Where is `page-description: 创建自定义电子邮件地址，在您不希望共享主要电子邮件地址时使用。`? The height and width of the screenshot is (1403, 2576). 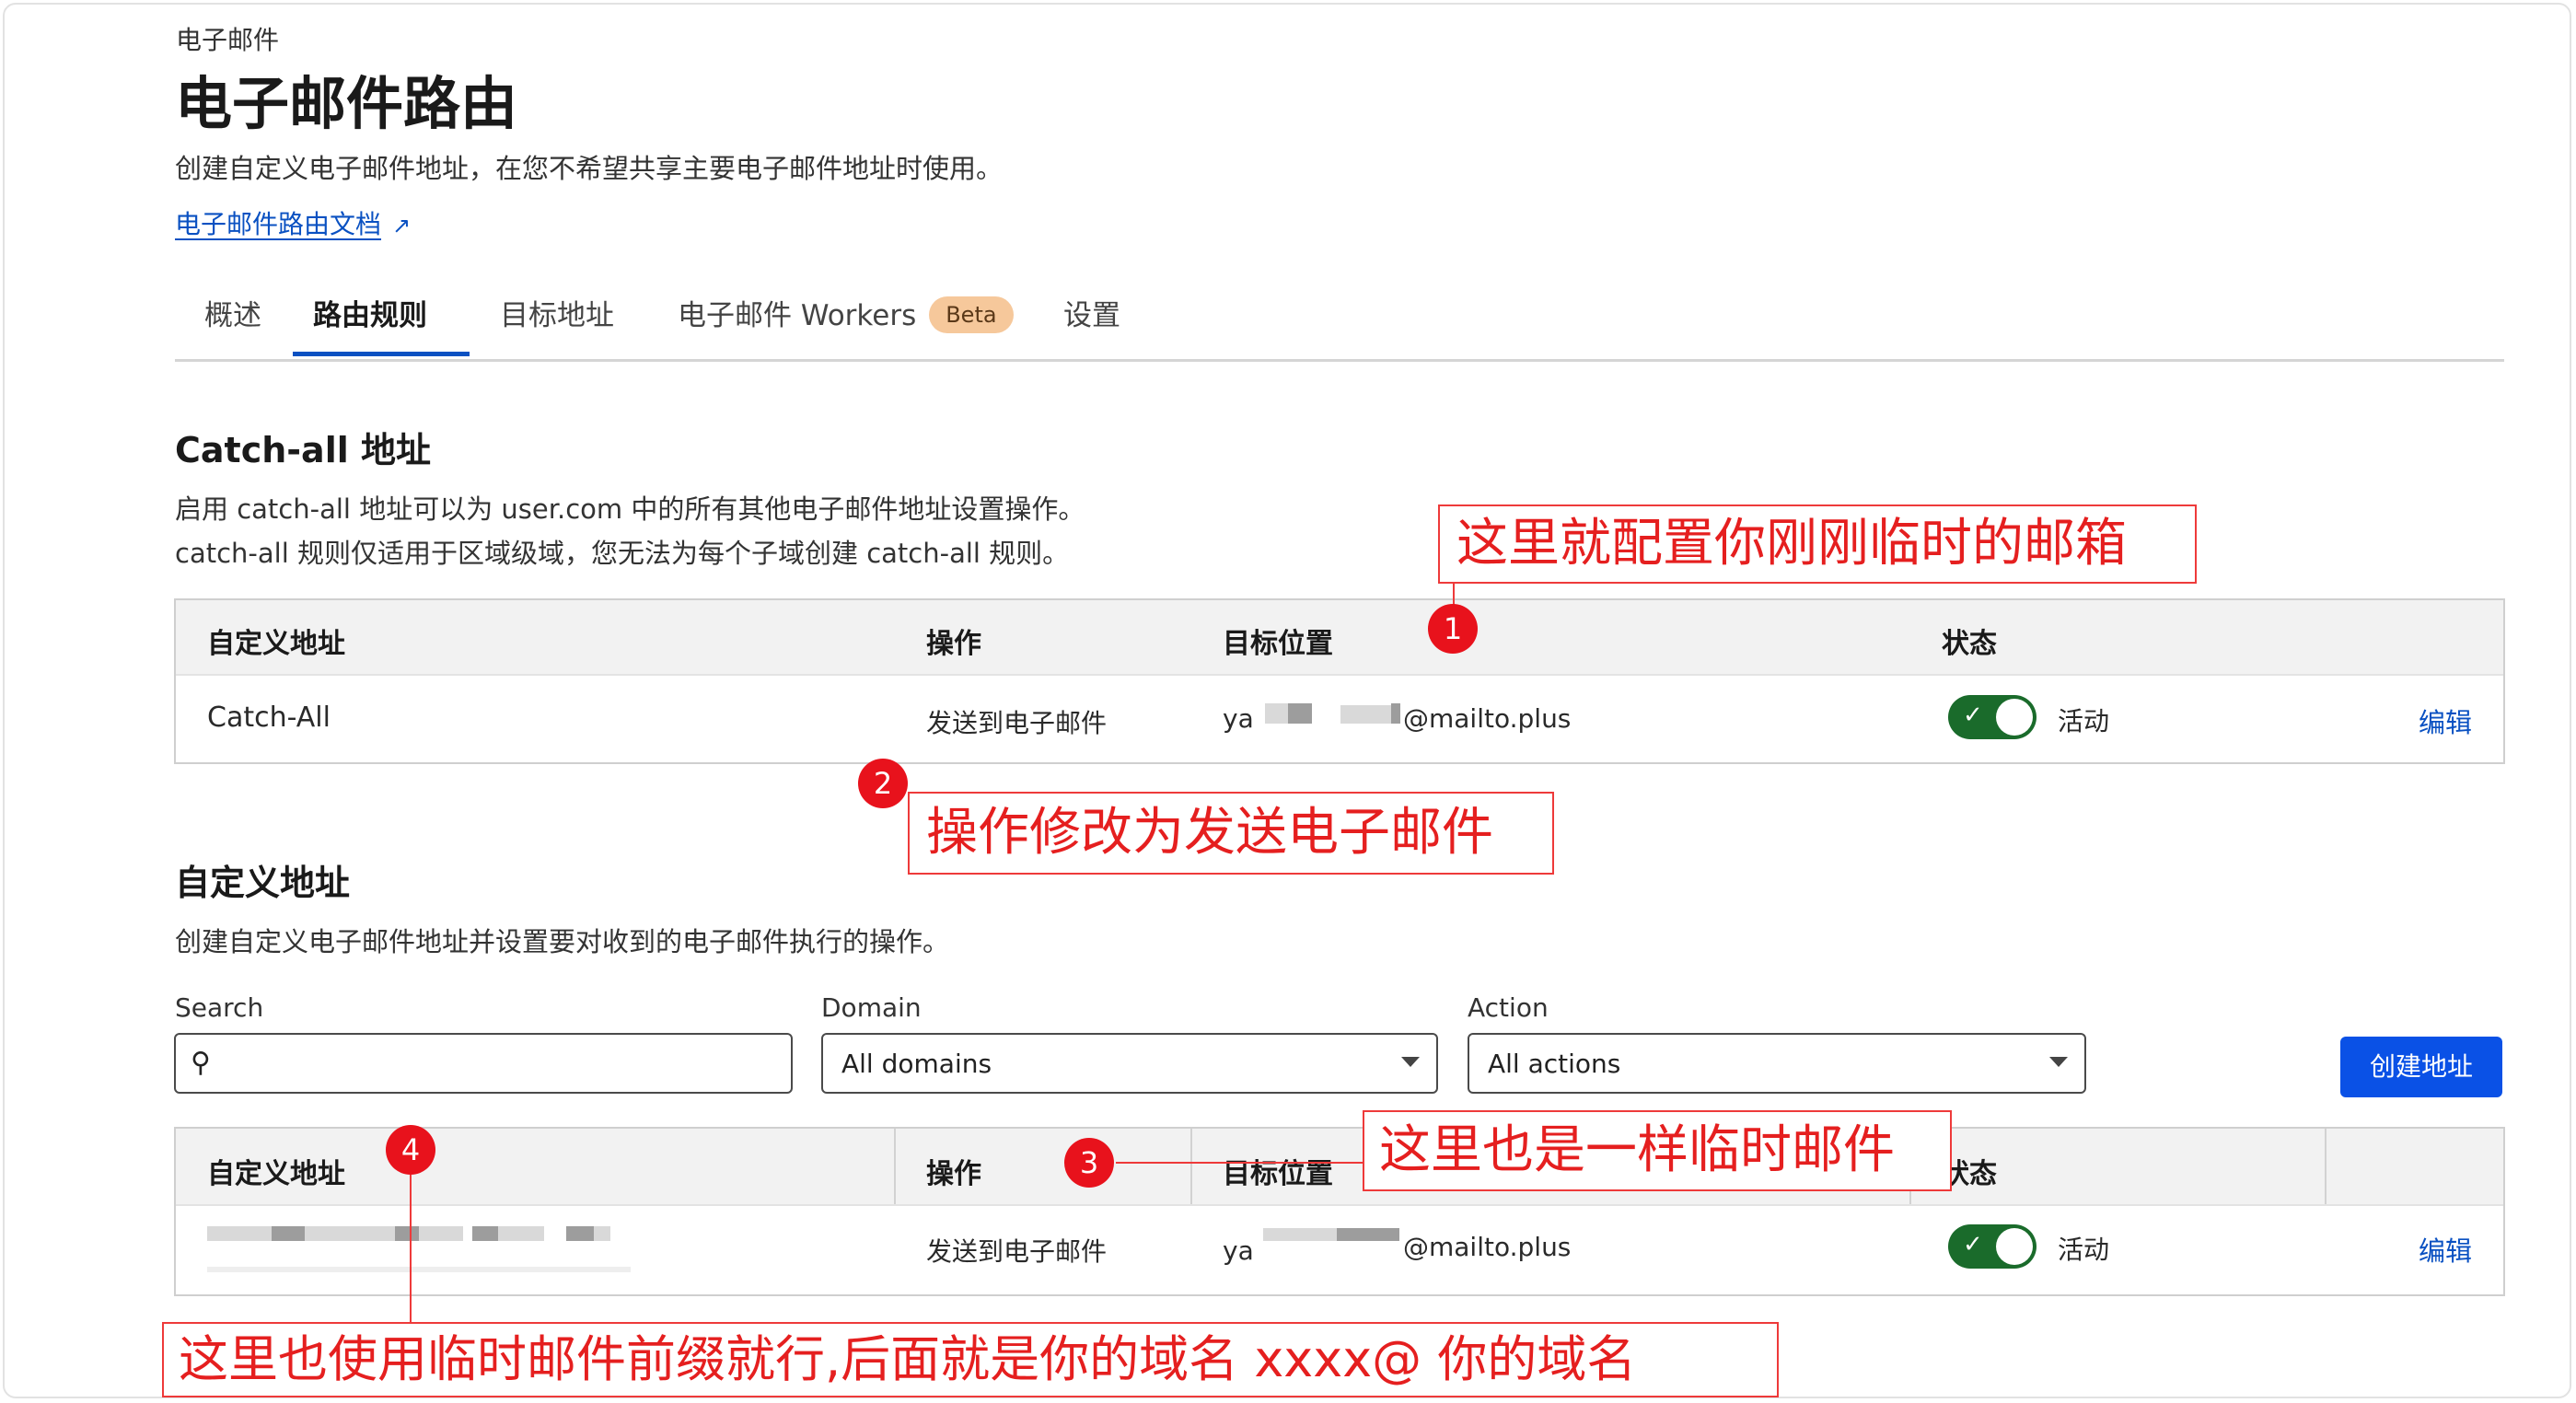
page-description: 创建自定义电子邮件地址，在您不希望共享主要电子邮件地址时使用。 is located at coordinates (589, 168).